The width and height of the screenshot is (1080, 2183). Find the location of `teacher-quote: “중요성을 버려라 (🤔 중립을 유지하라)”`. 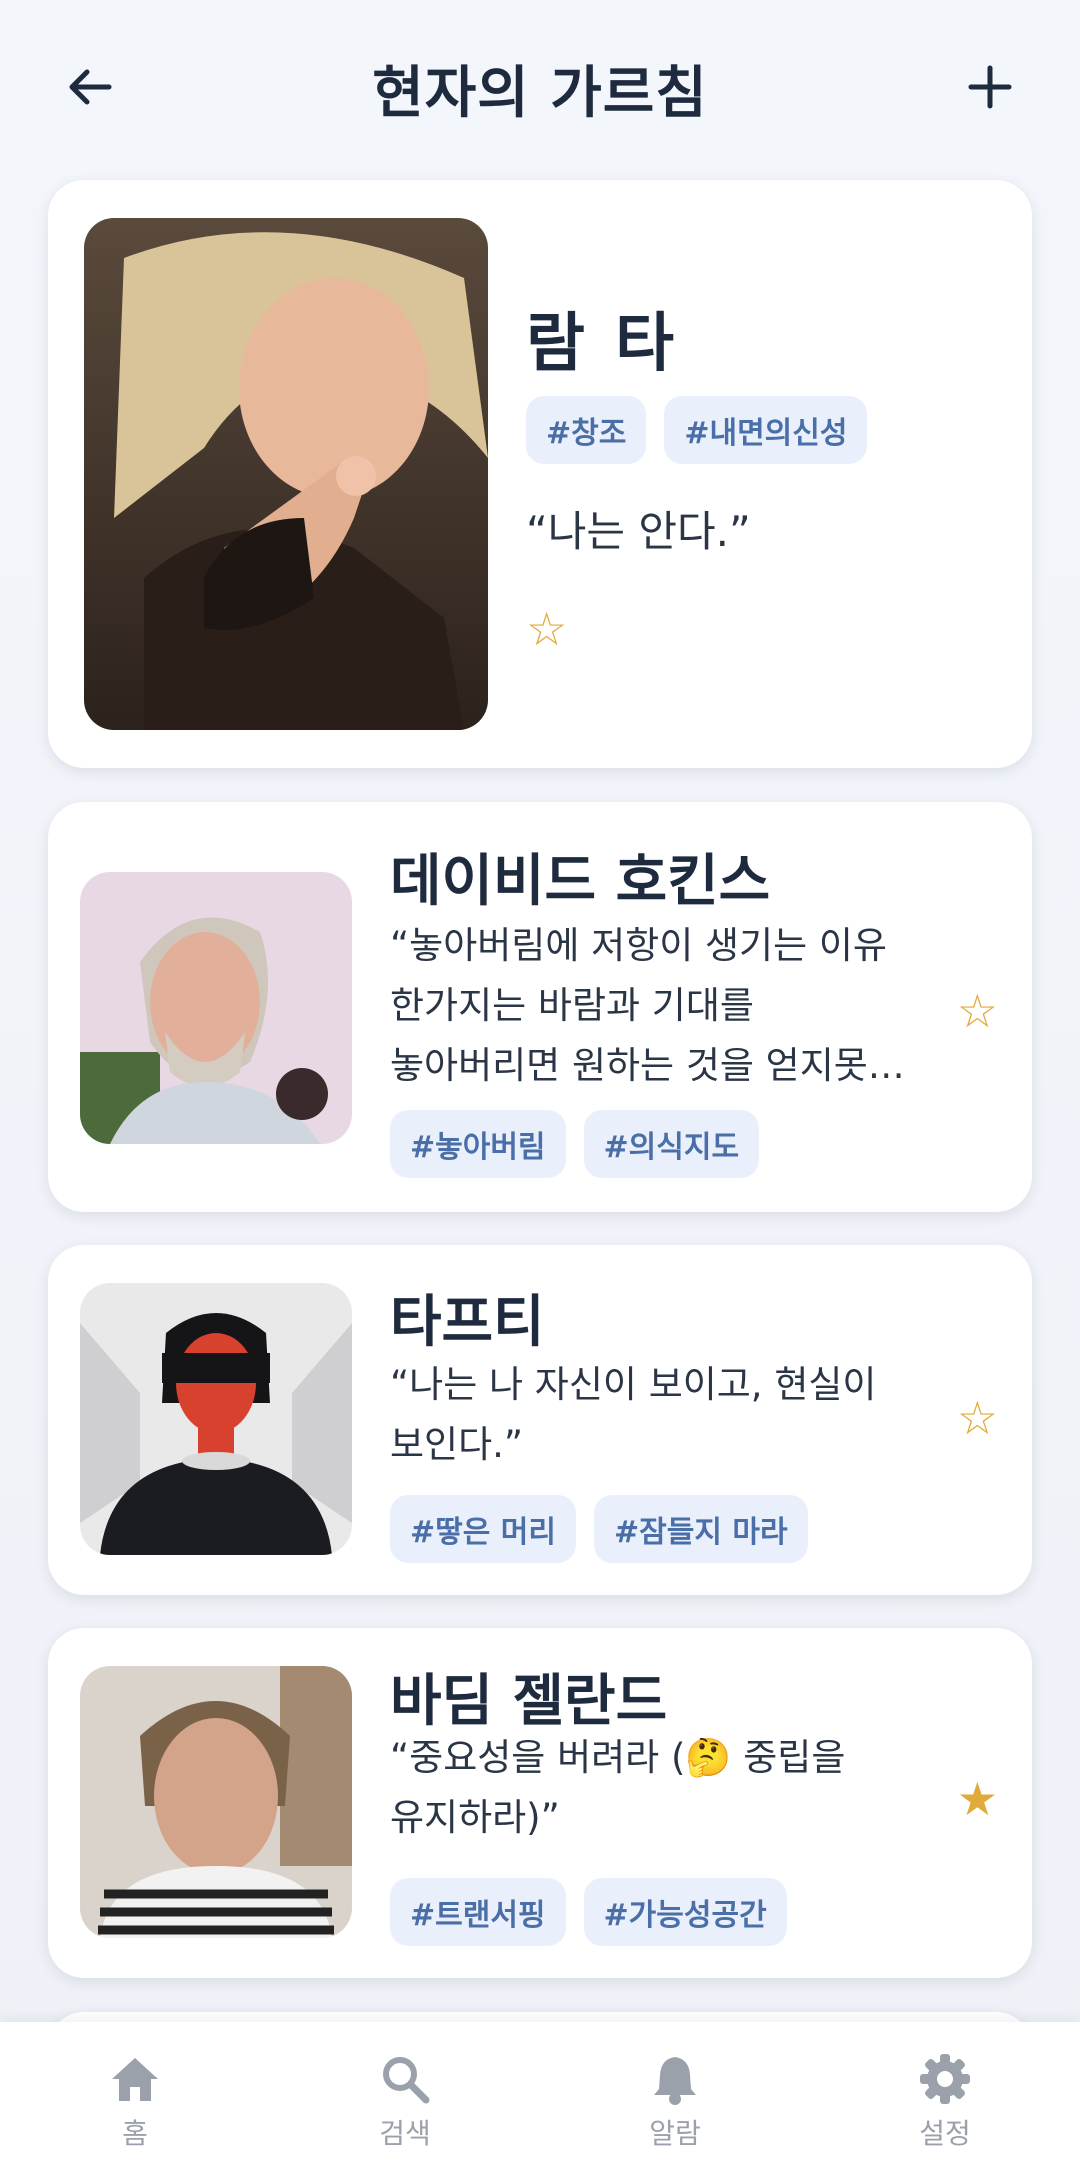

teacher-quote: “중요성을 버려라 (🤔 중립을 유지하라)” is located at coordinates (618, 1787).